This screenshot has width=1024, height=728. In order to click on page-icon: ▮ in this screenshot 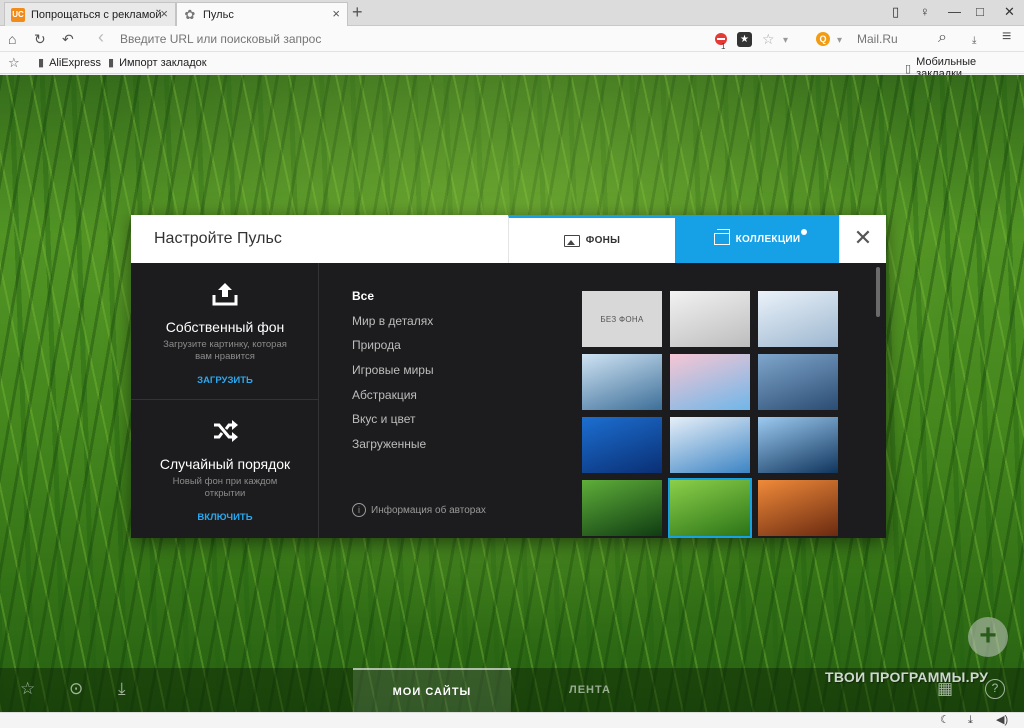, I will do `click(41, 63)`.